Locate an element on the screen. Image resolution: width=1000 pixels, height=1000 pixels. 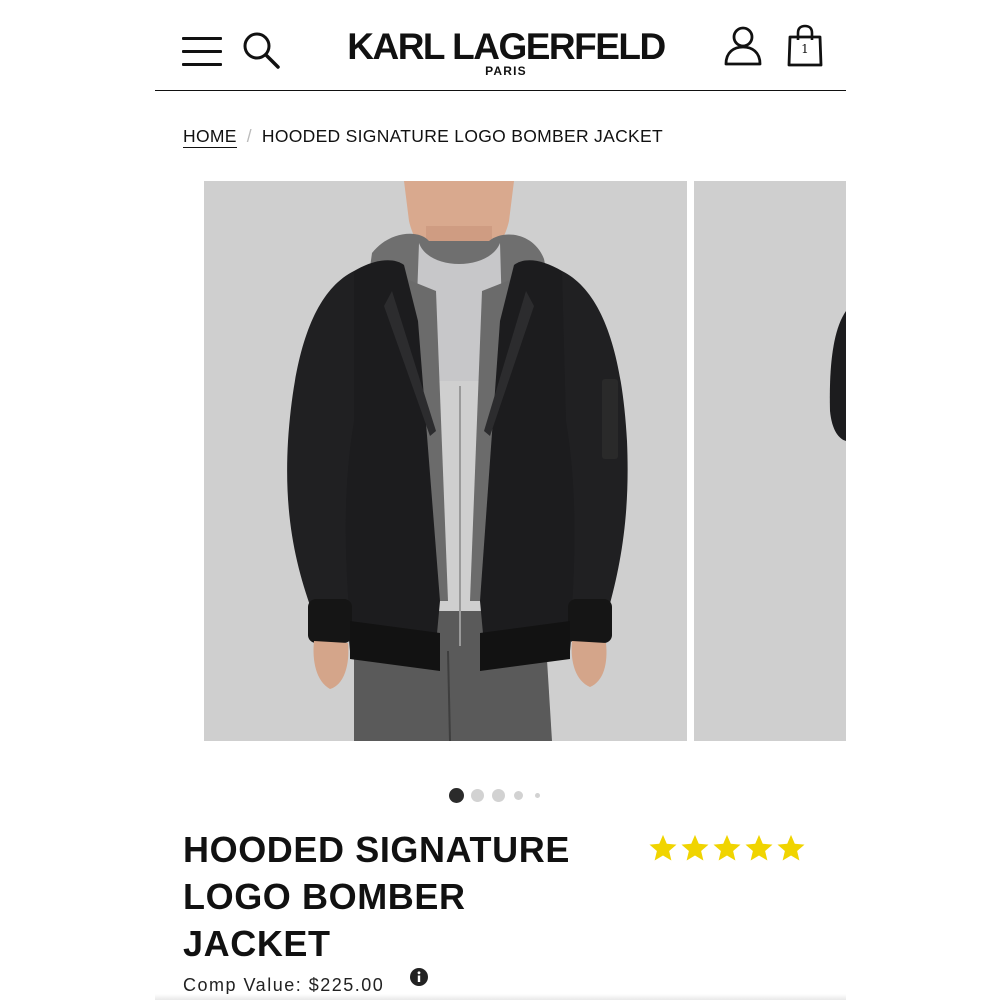
site-header: KARL LAGERFELD PARIS 1 is located at coordinates (500, 45).